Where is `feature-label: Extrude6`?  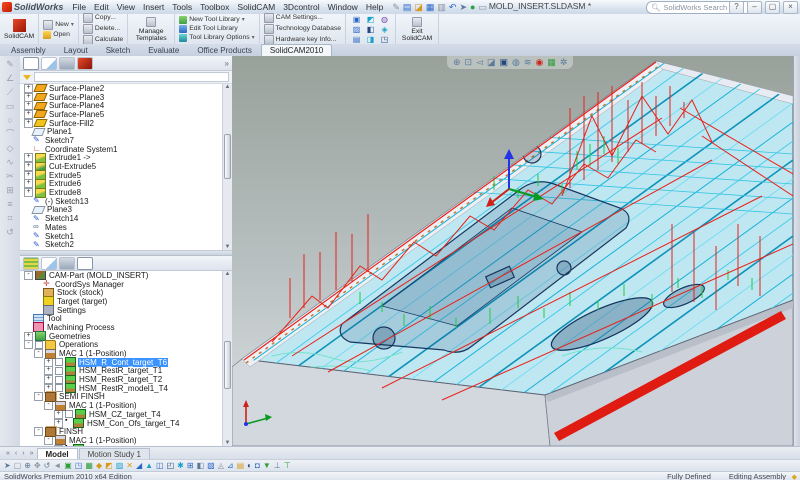
feature-label: Extrude6 is located at coordinates (65, 183).